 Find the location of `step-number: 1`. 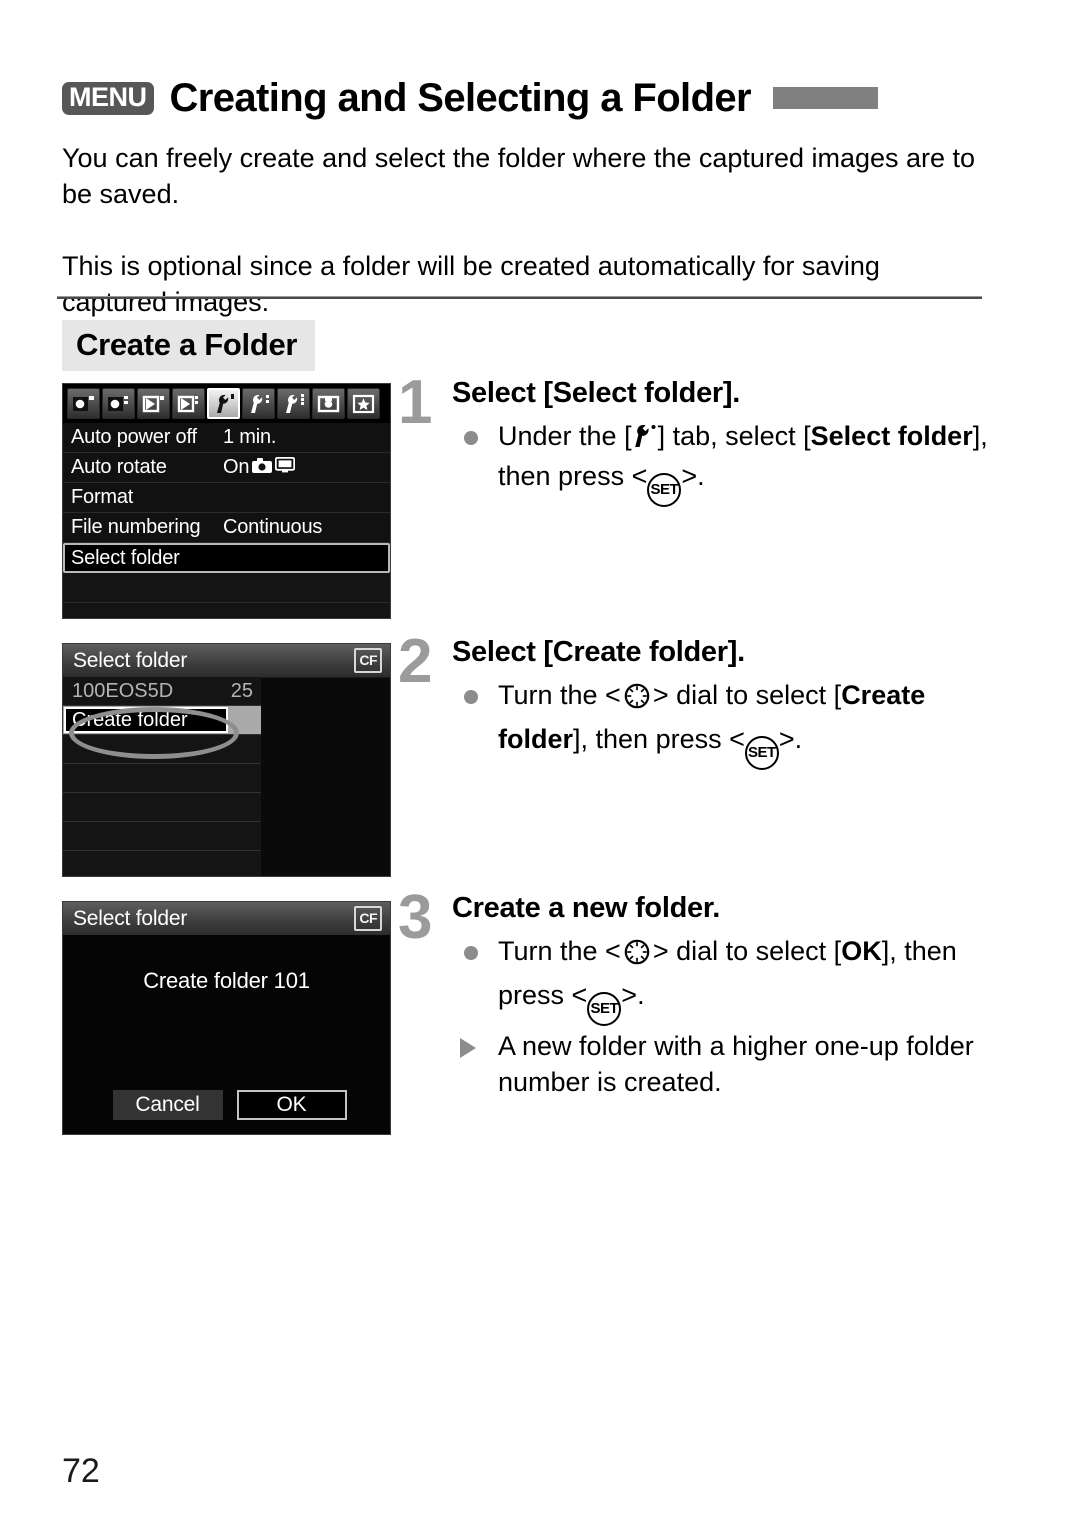

step-number: 1 is located at coordinates (415, 402).